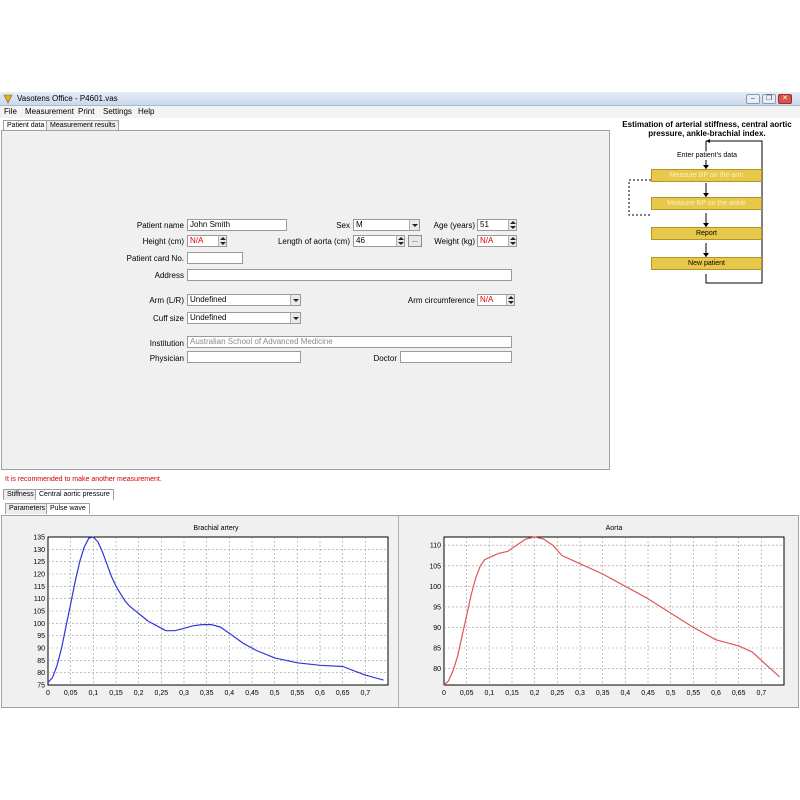 The height and width of the screenshot is (800, 800). Describe the element at coordinates (207, 241) in the screenshot. I see `height-stepper: N/A` at that location.